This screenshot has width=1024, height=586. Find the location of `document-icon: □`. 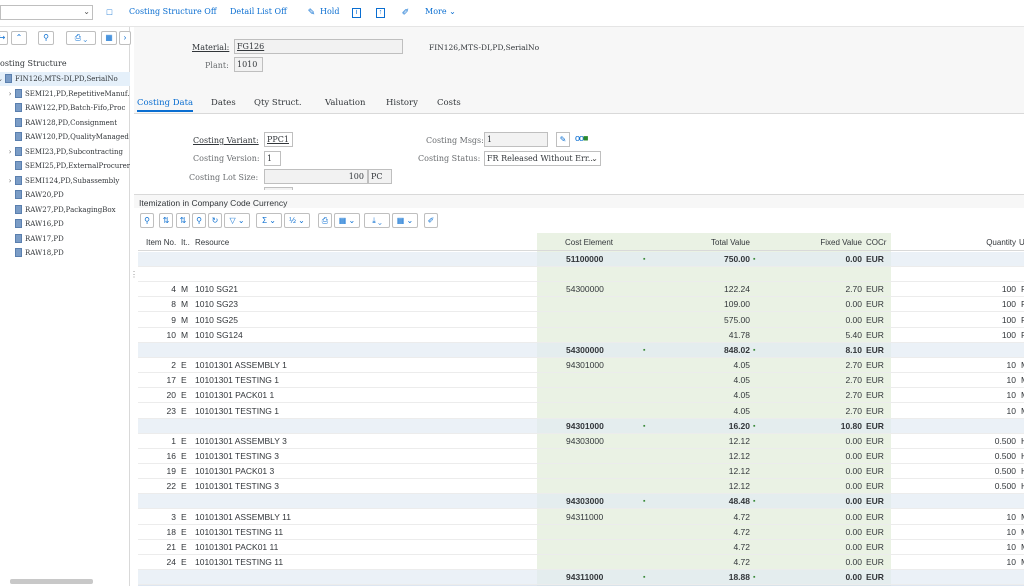

document-icon: □ is located at coordinates (109, 12).